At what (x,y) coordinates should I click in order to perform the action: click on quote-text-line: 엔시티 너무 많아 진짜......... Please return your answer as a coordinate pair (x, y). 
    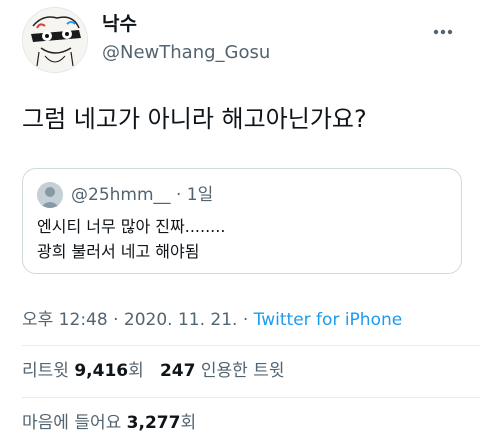
    Looking at the image, I should click on (131, 226).